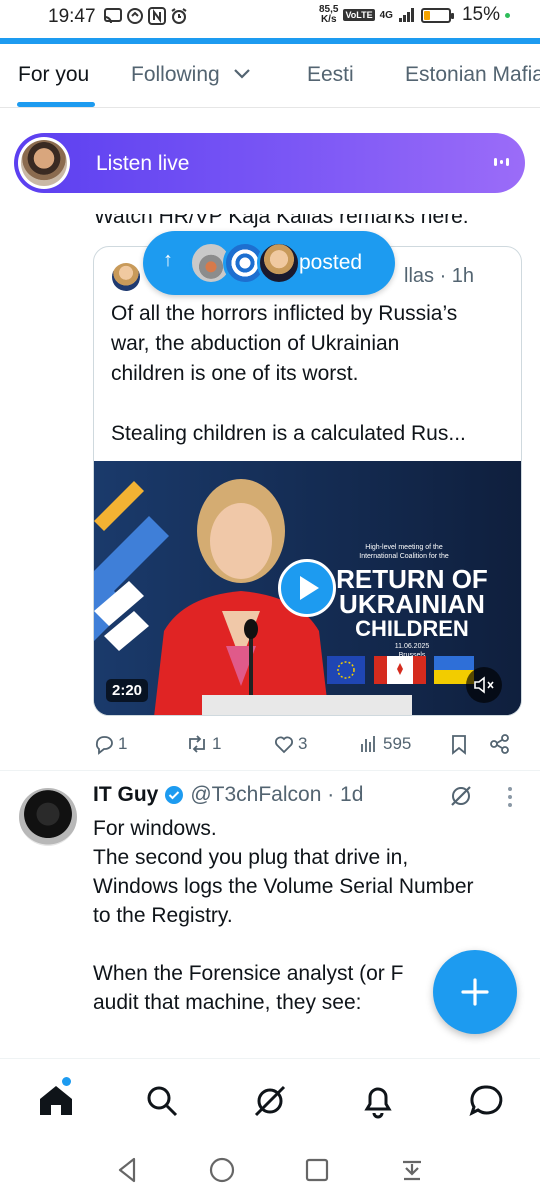  Describe the element at coordinates (168, 260) in the screenshot. I see `arrow-up-icon: ↑` at that location.